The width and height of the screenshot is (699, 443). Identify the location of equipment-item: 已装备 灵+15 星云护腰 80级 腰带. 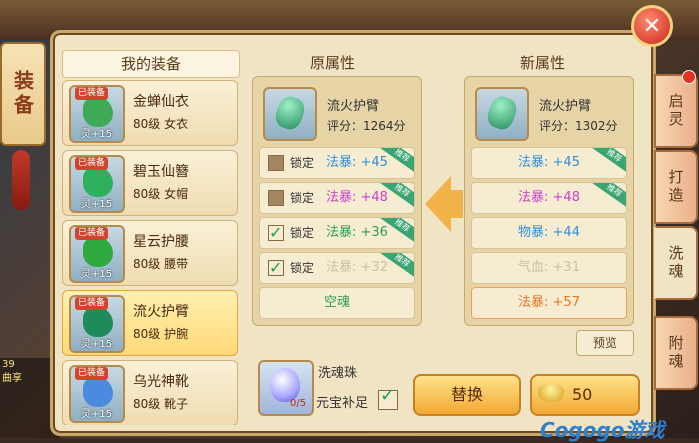
(150, 253).